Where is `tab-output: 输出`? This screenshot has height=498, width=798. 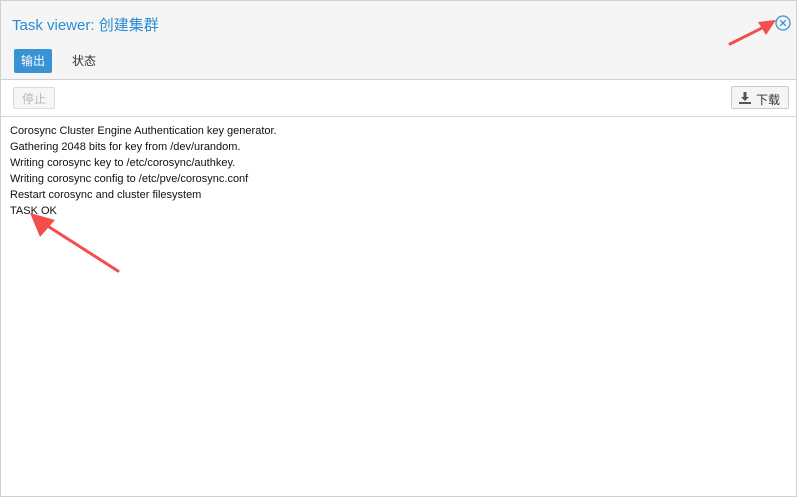 tab-output: 输出 is located at coordinates (33, 61).